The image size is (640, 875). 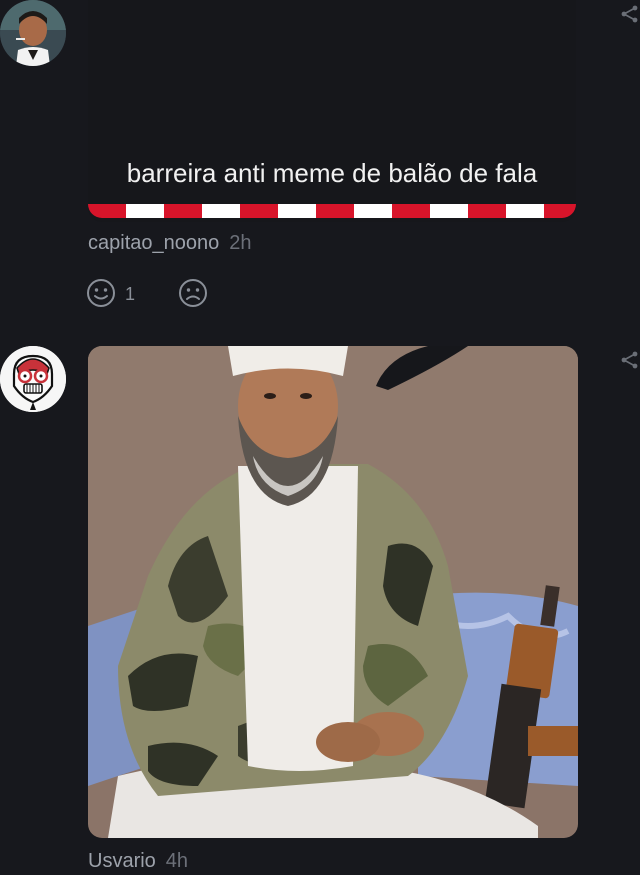 What do you see at coordinates (332, 211) in the screenshot?
I see `barrier-stripe` at bounding box center [332, 211].